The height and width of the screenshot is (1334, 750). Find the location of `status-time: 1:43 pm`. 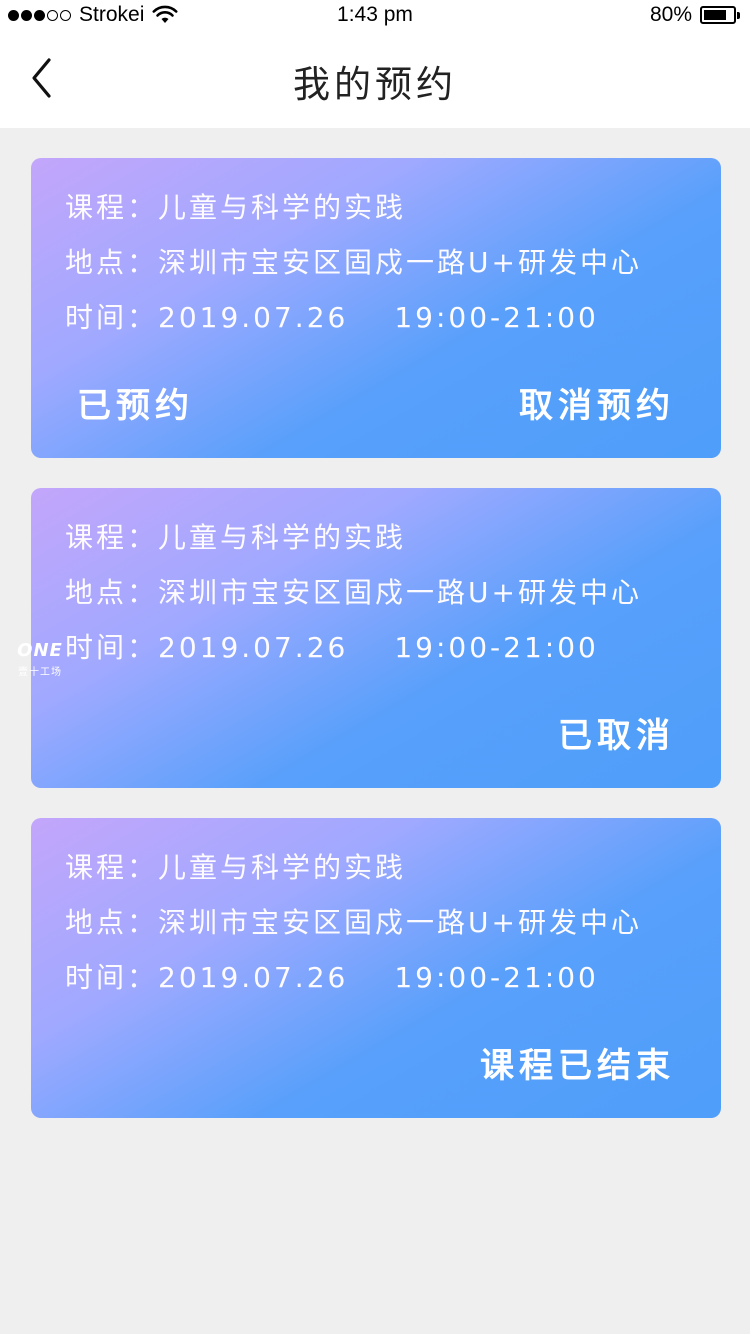

status-time: 1:43 pm is located at coordinates (375, 14).